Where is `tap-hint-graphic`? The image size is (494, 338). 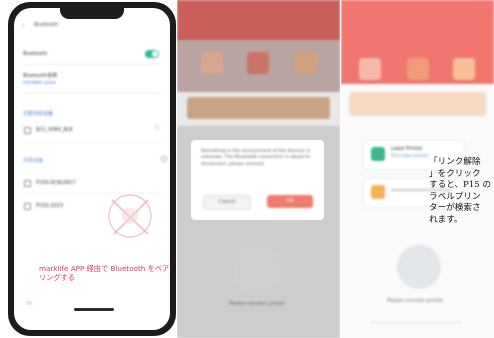
tap-hint-graphic is located at coordinates (130, 216).